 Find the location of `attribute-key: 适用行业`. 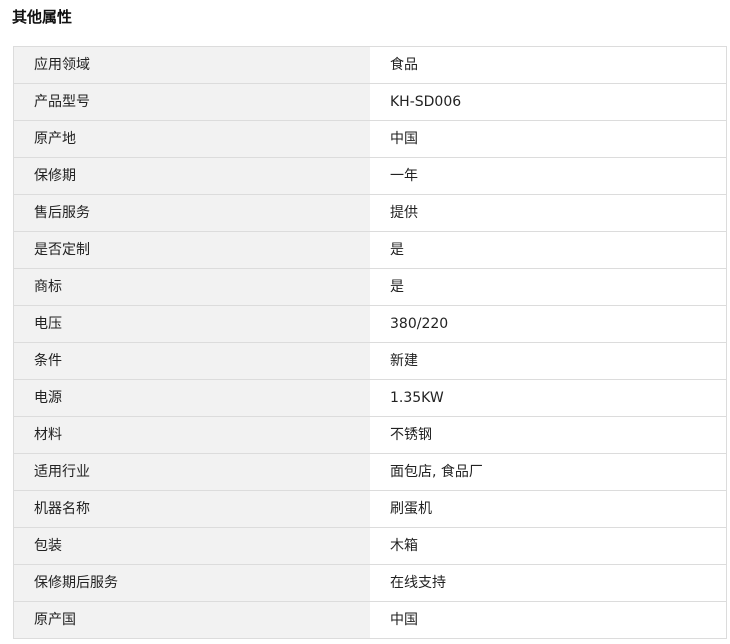

attribute-key: 适用行业 is located at coordinates (191, 472).